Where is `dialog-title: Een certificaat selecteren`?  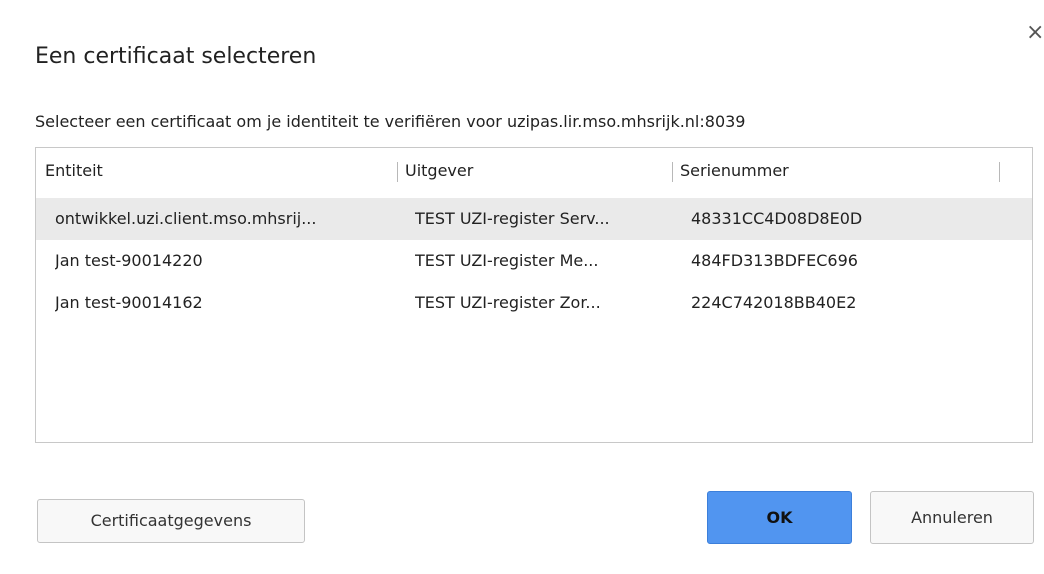 dialog-title: Een certificaat selecteren is located at coordinates (176, 56).